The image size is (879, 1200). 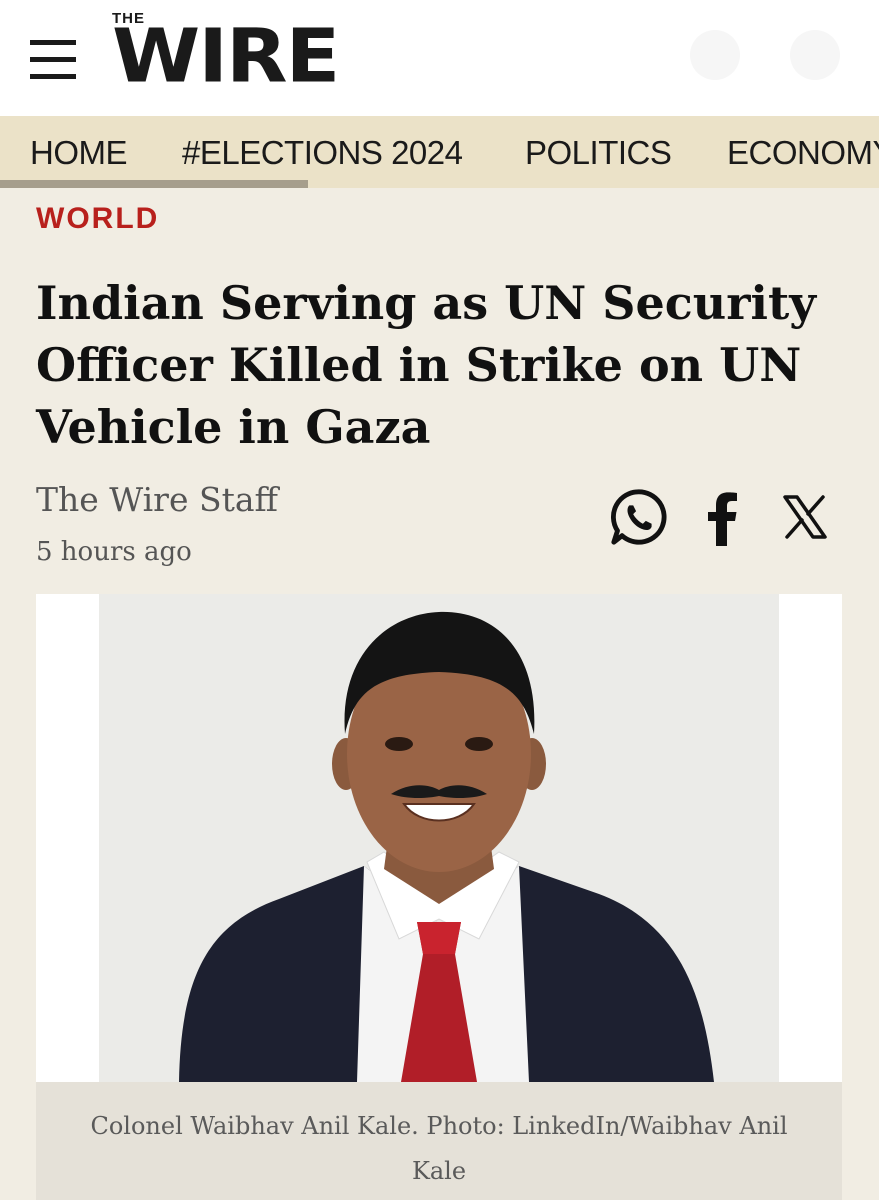 What do you see at coordinates (53, 60) in the screenshot?
I see `hamburger-menu-icon` at bounding box center [53, 60].